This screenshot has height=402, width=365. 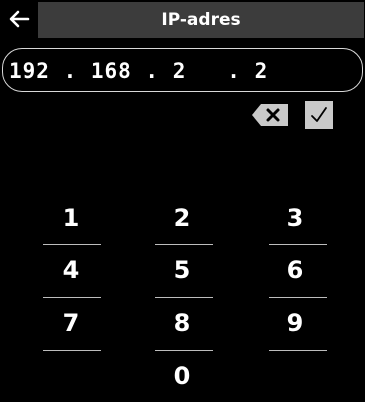 What do you see at coordinates (182, 323) in the screenshot?
I see `key-8: 8` at bounding box center [182, 323].